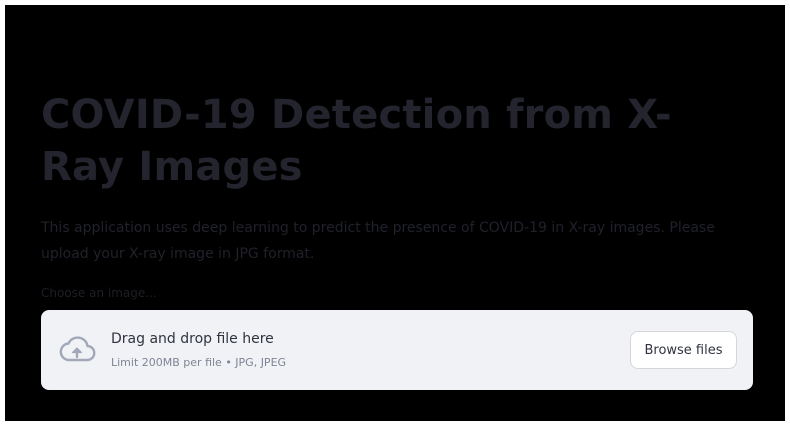 The image size is (790, 426). I want to click on browse-files-button: Browse files, so click(683, 350).